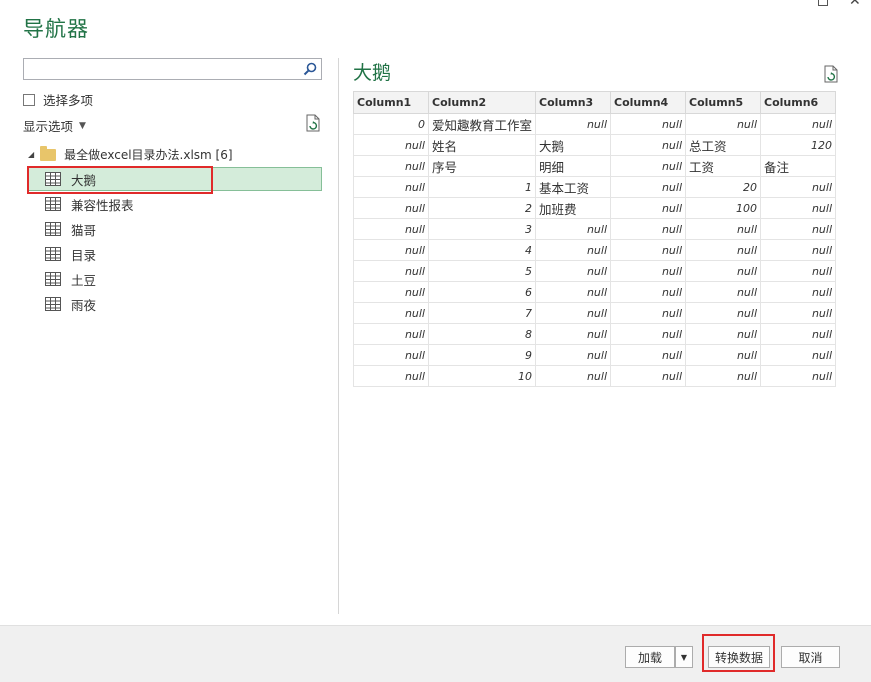 This screenshot has width=871, height=682. Describe the element at coordinates (573, 102) in the screenshot. I see `column-header: Column3` at that location.